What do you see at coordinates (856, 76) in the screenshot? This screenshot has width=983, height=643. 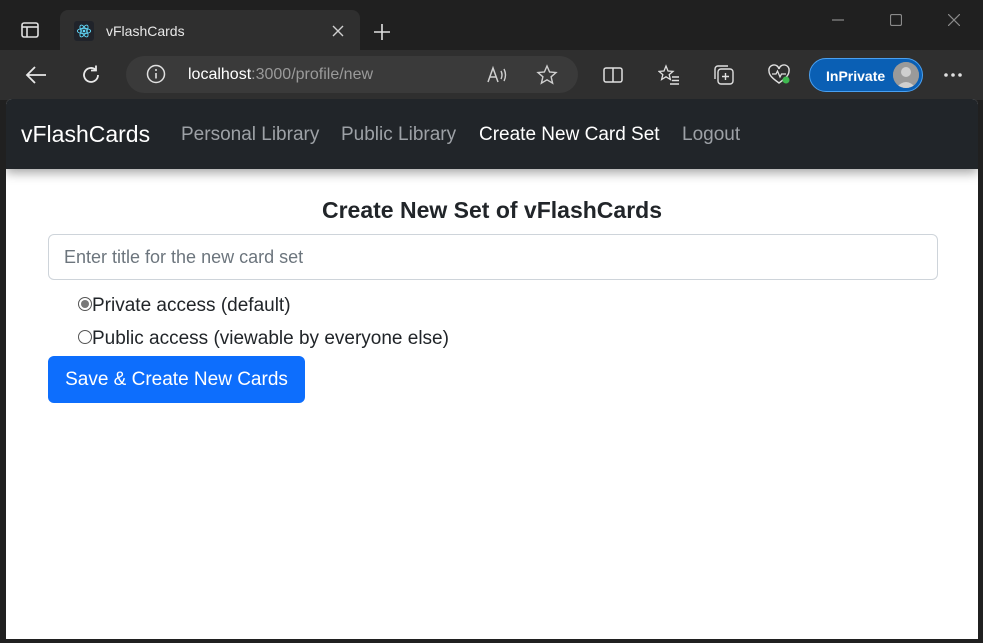 I see `inprivate-label: InPrivate` at bounding box center [856, 76].